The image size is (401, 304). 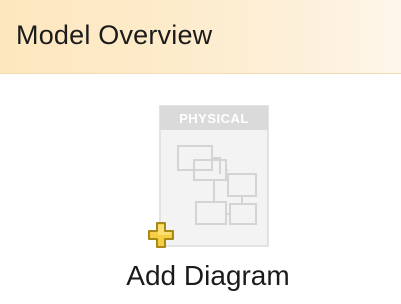 I want to click on add-diagram-label: Add Diagram, so click(x=208, y=275).